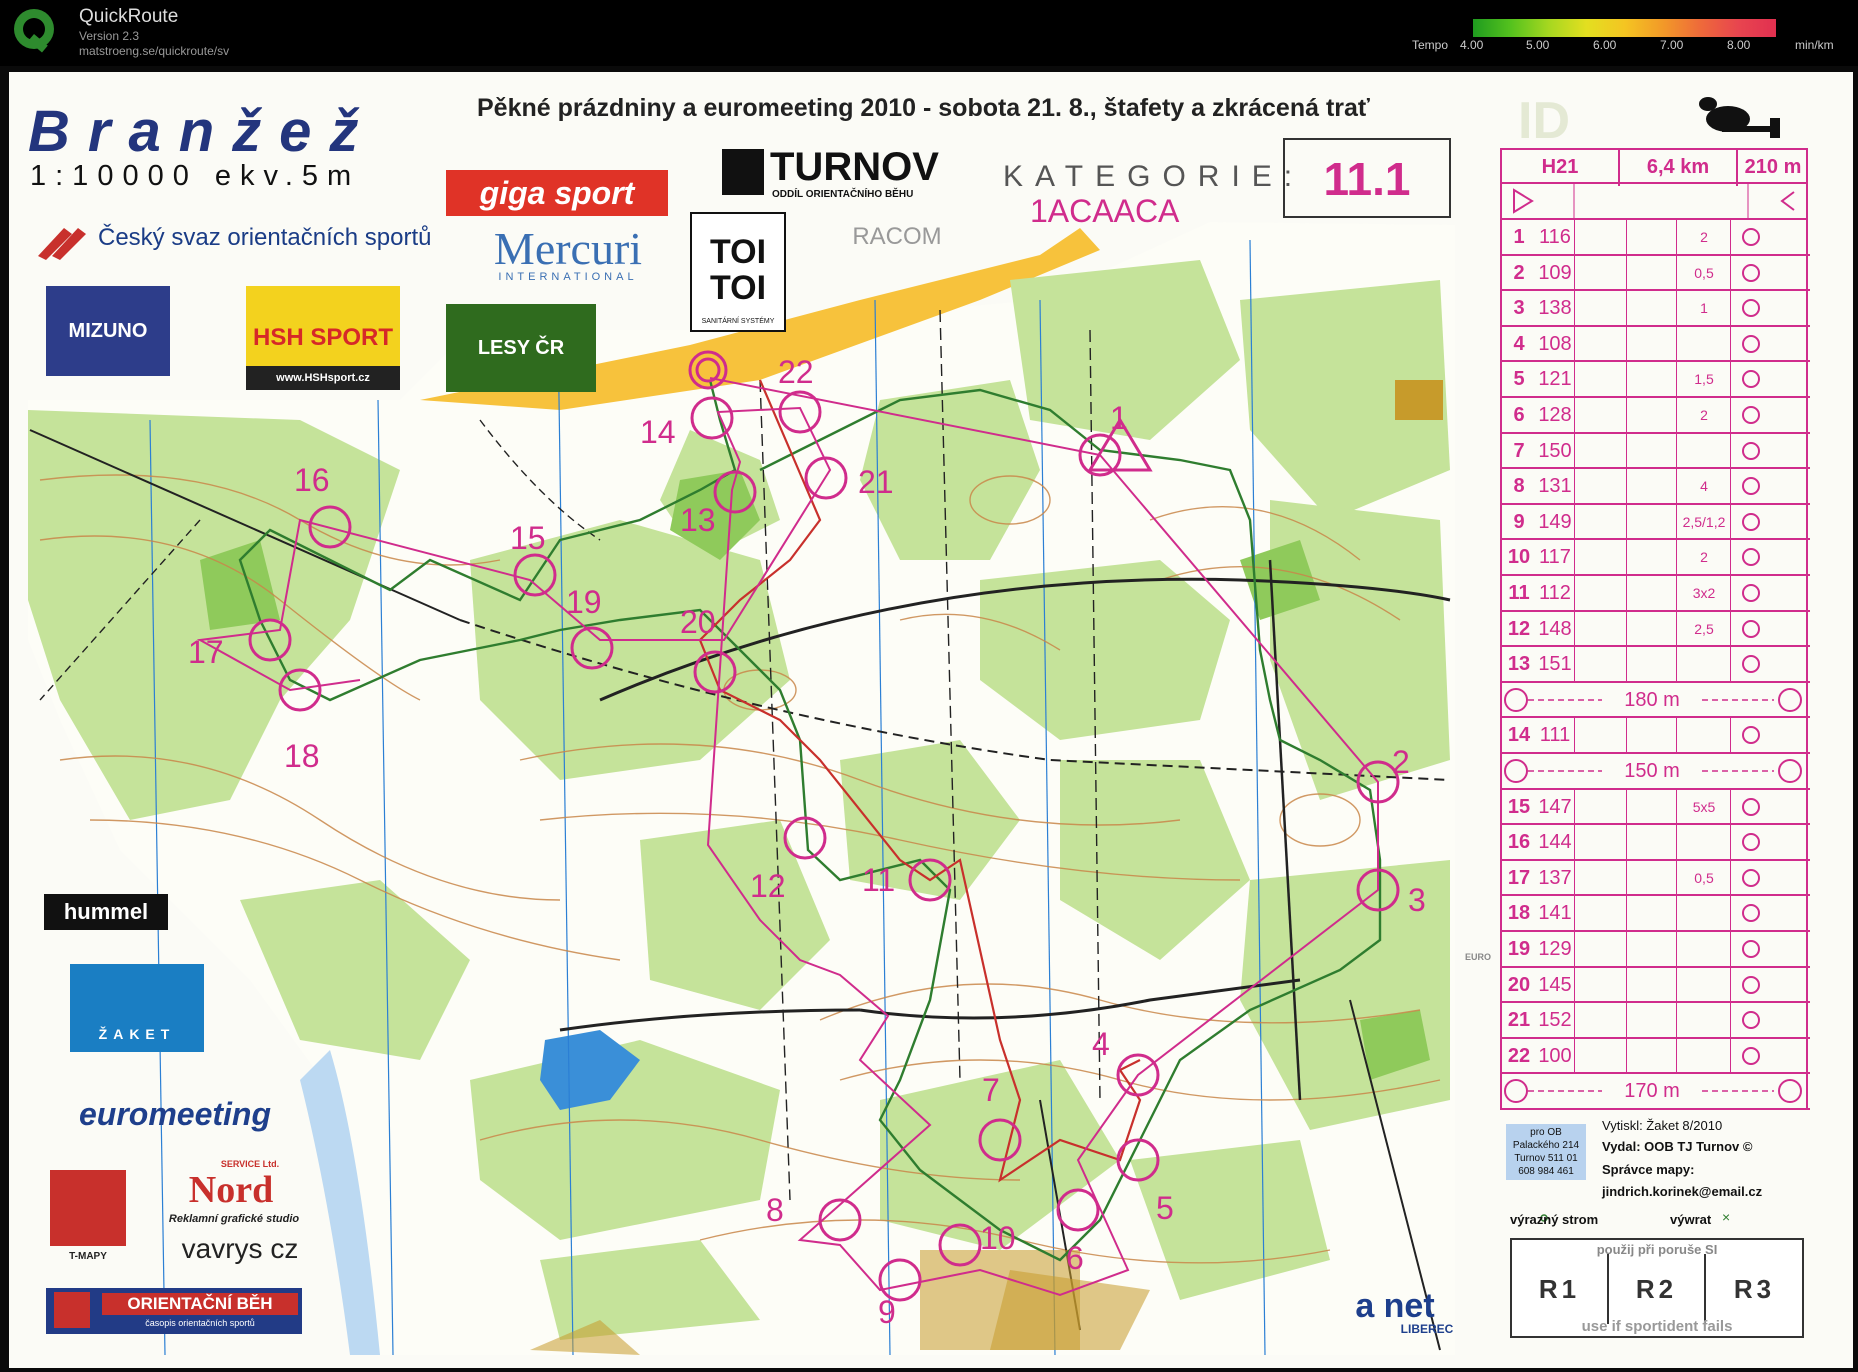 Image resolution: width=1858 pixels, height=1372 pixels. What do you see at coordinates (200, 1304) in the screenshot?
I see `orientacni-beh-logo-text: ORIENTAČNÍ BĚH` at bounding box center [200, 1304].